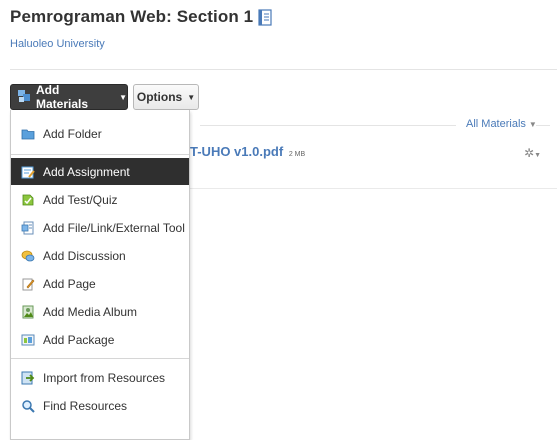 The width and height of the screenshot is (557, 440). Describe the element at coordinates (28, 256) in the screenshot. I see `discussion-icon` at that location.